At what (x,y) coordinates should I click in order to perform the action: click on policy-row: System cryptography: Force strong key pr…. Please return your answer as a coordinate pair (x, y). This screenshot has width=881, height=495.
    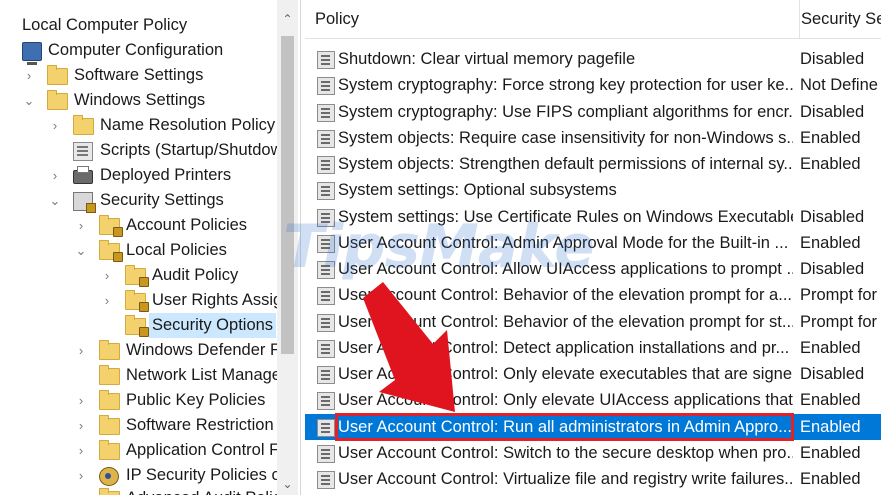
    Looking at the image, I should click on (593, 85).